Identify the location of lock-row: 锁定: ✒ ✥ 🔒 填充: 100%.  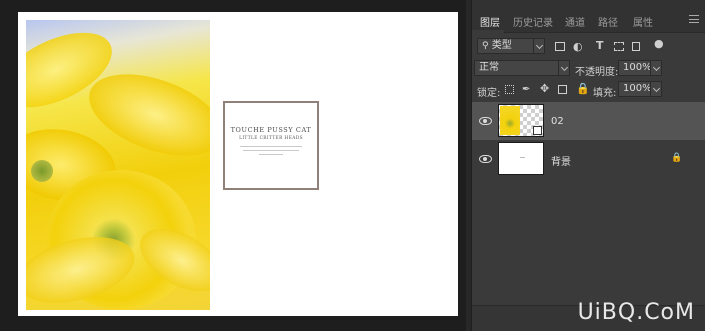
(588, 90).